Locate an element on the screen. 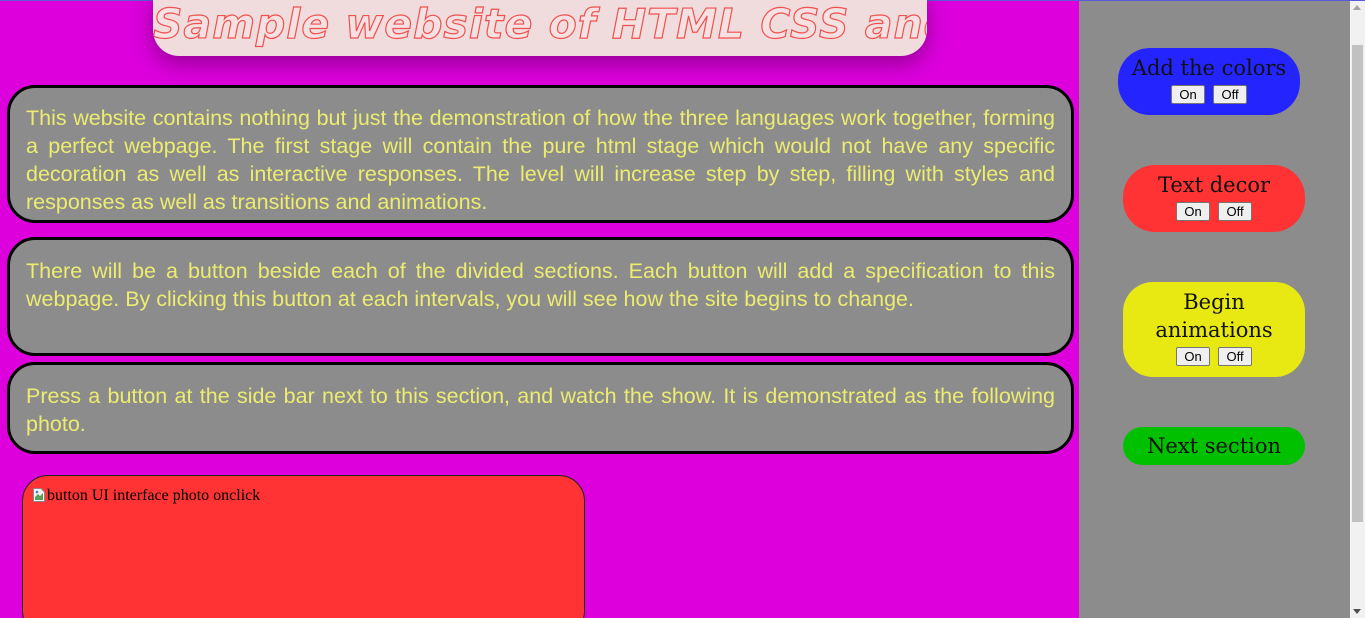 The image size is (1365, 618). demo-photo-alt-text: button UI interface photo onclick is located at coordinates (154, 495).